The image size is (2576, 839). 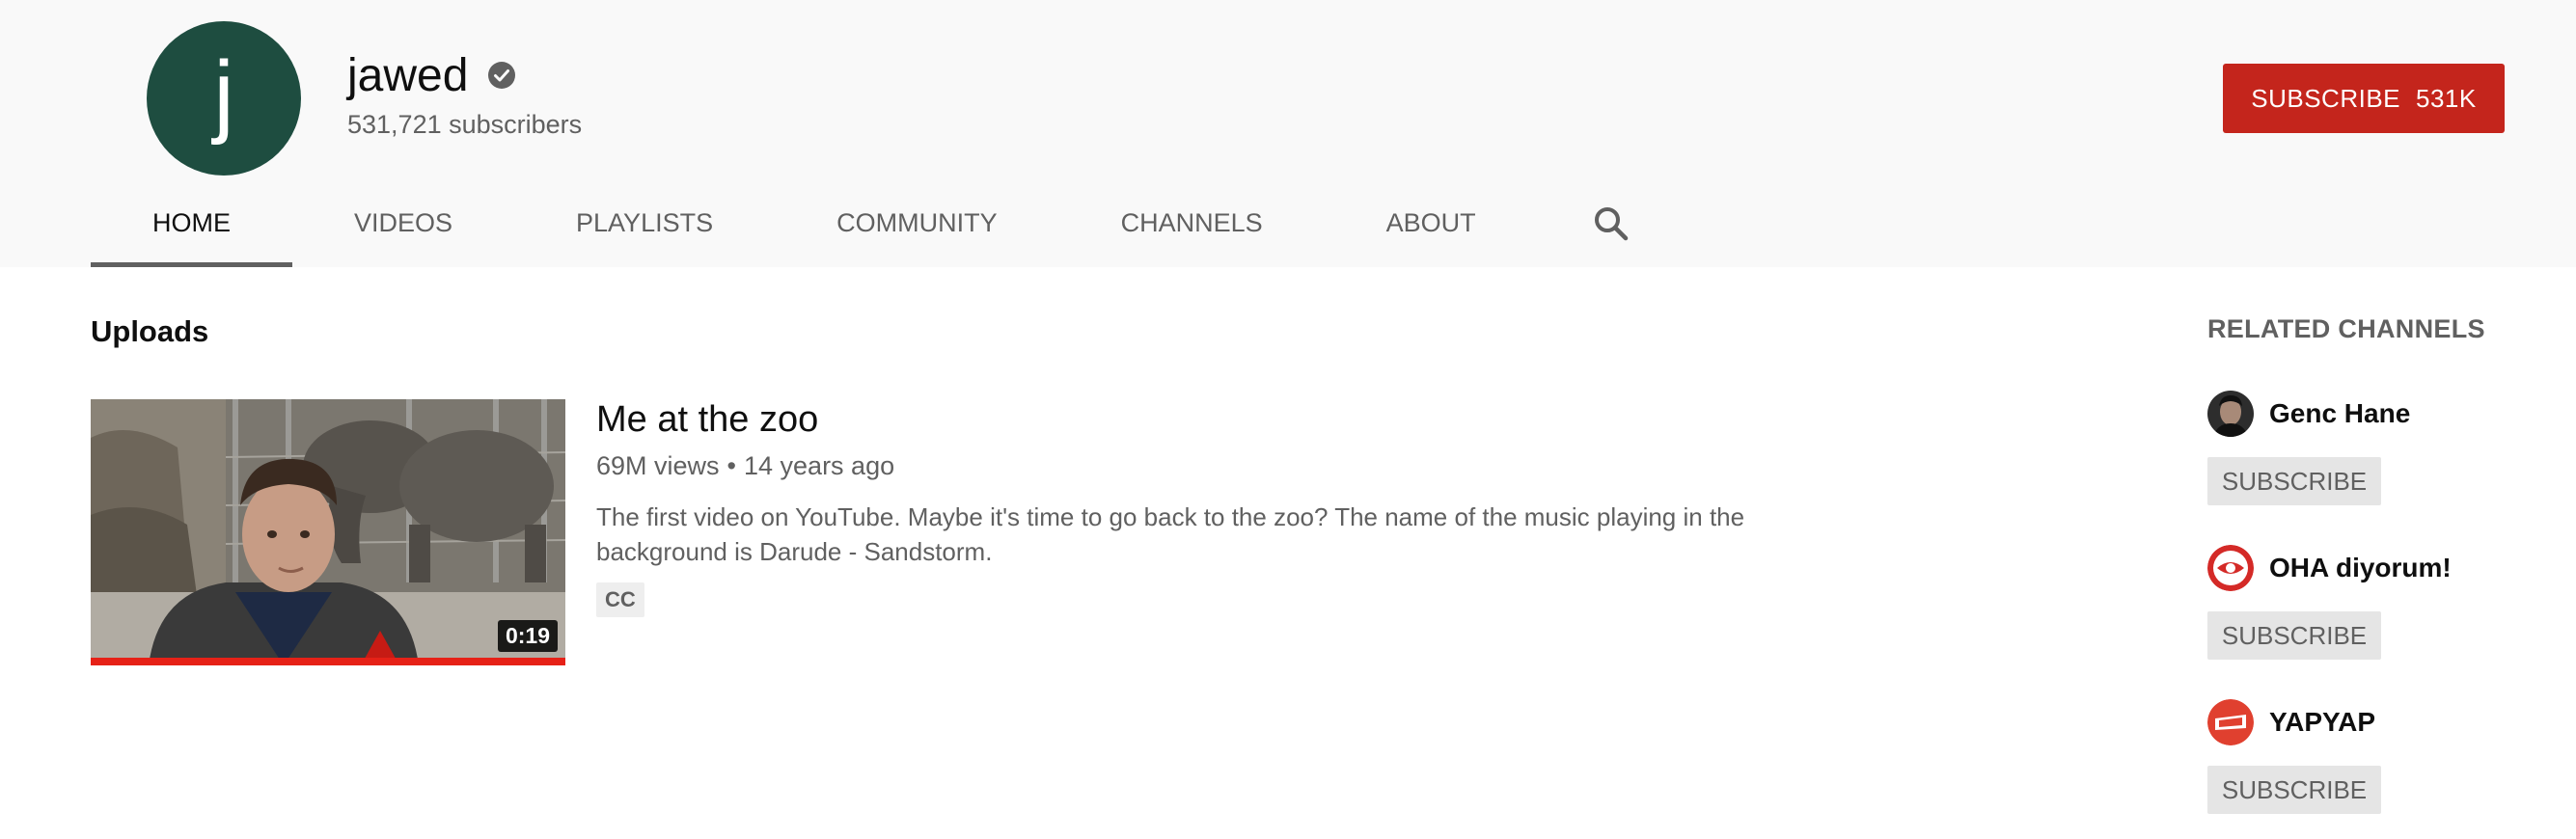 I want to click on tab-videos: VIDEOS, so click(x=403, y=230).